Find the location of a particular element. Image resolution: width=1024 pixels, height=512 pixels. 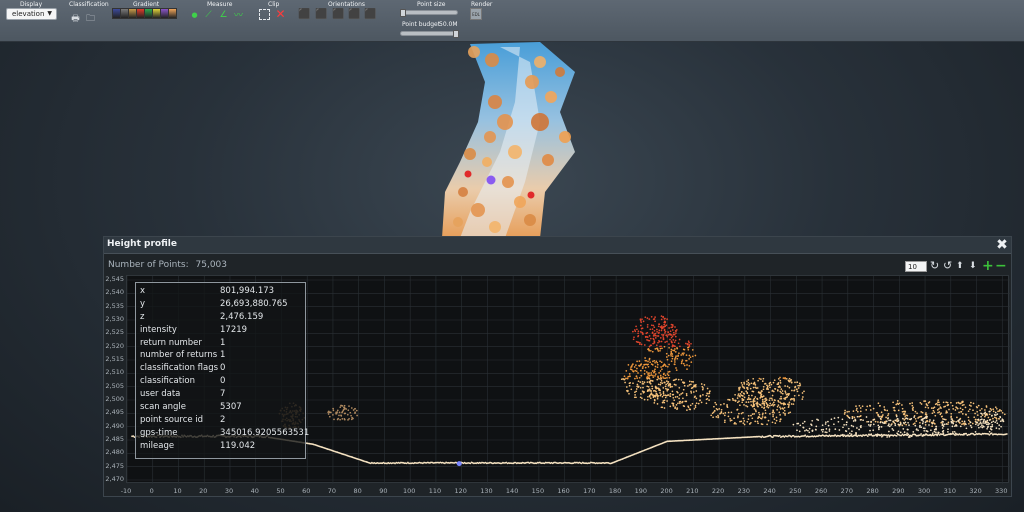

print-icon: 🖶 is located at coordinates (75, 18).